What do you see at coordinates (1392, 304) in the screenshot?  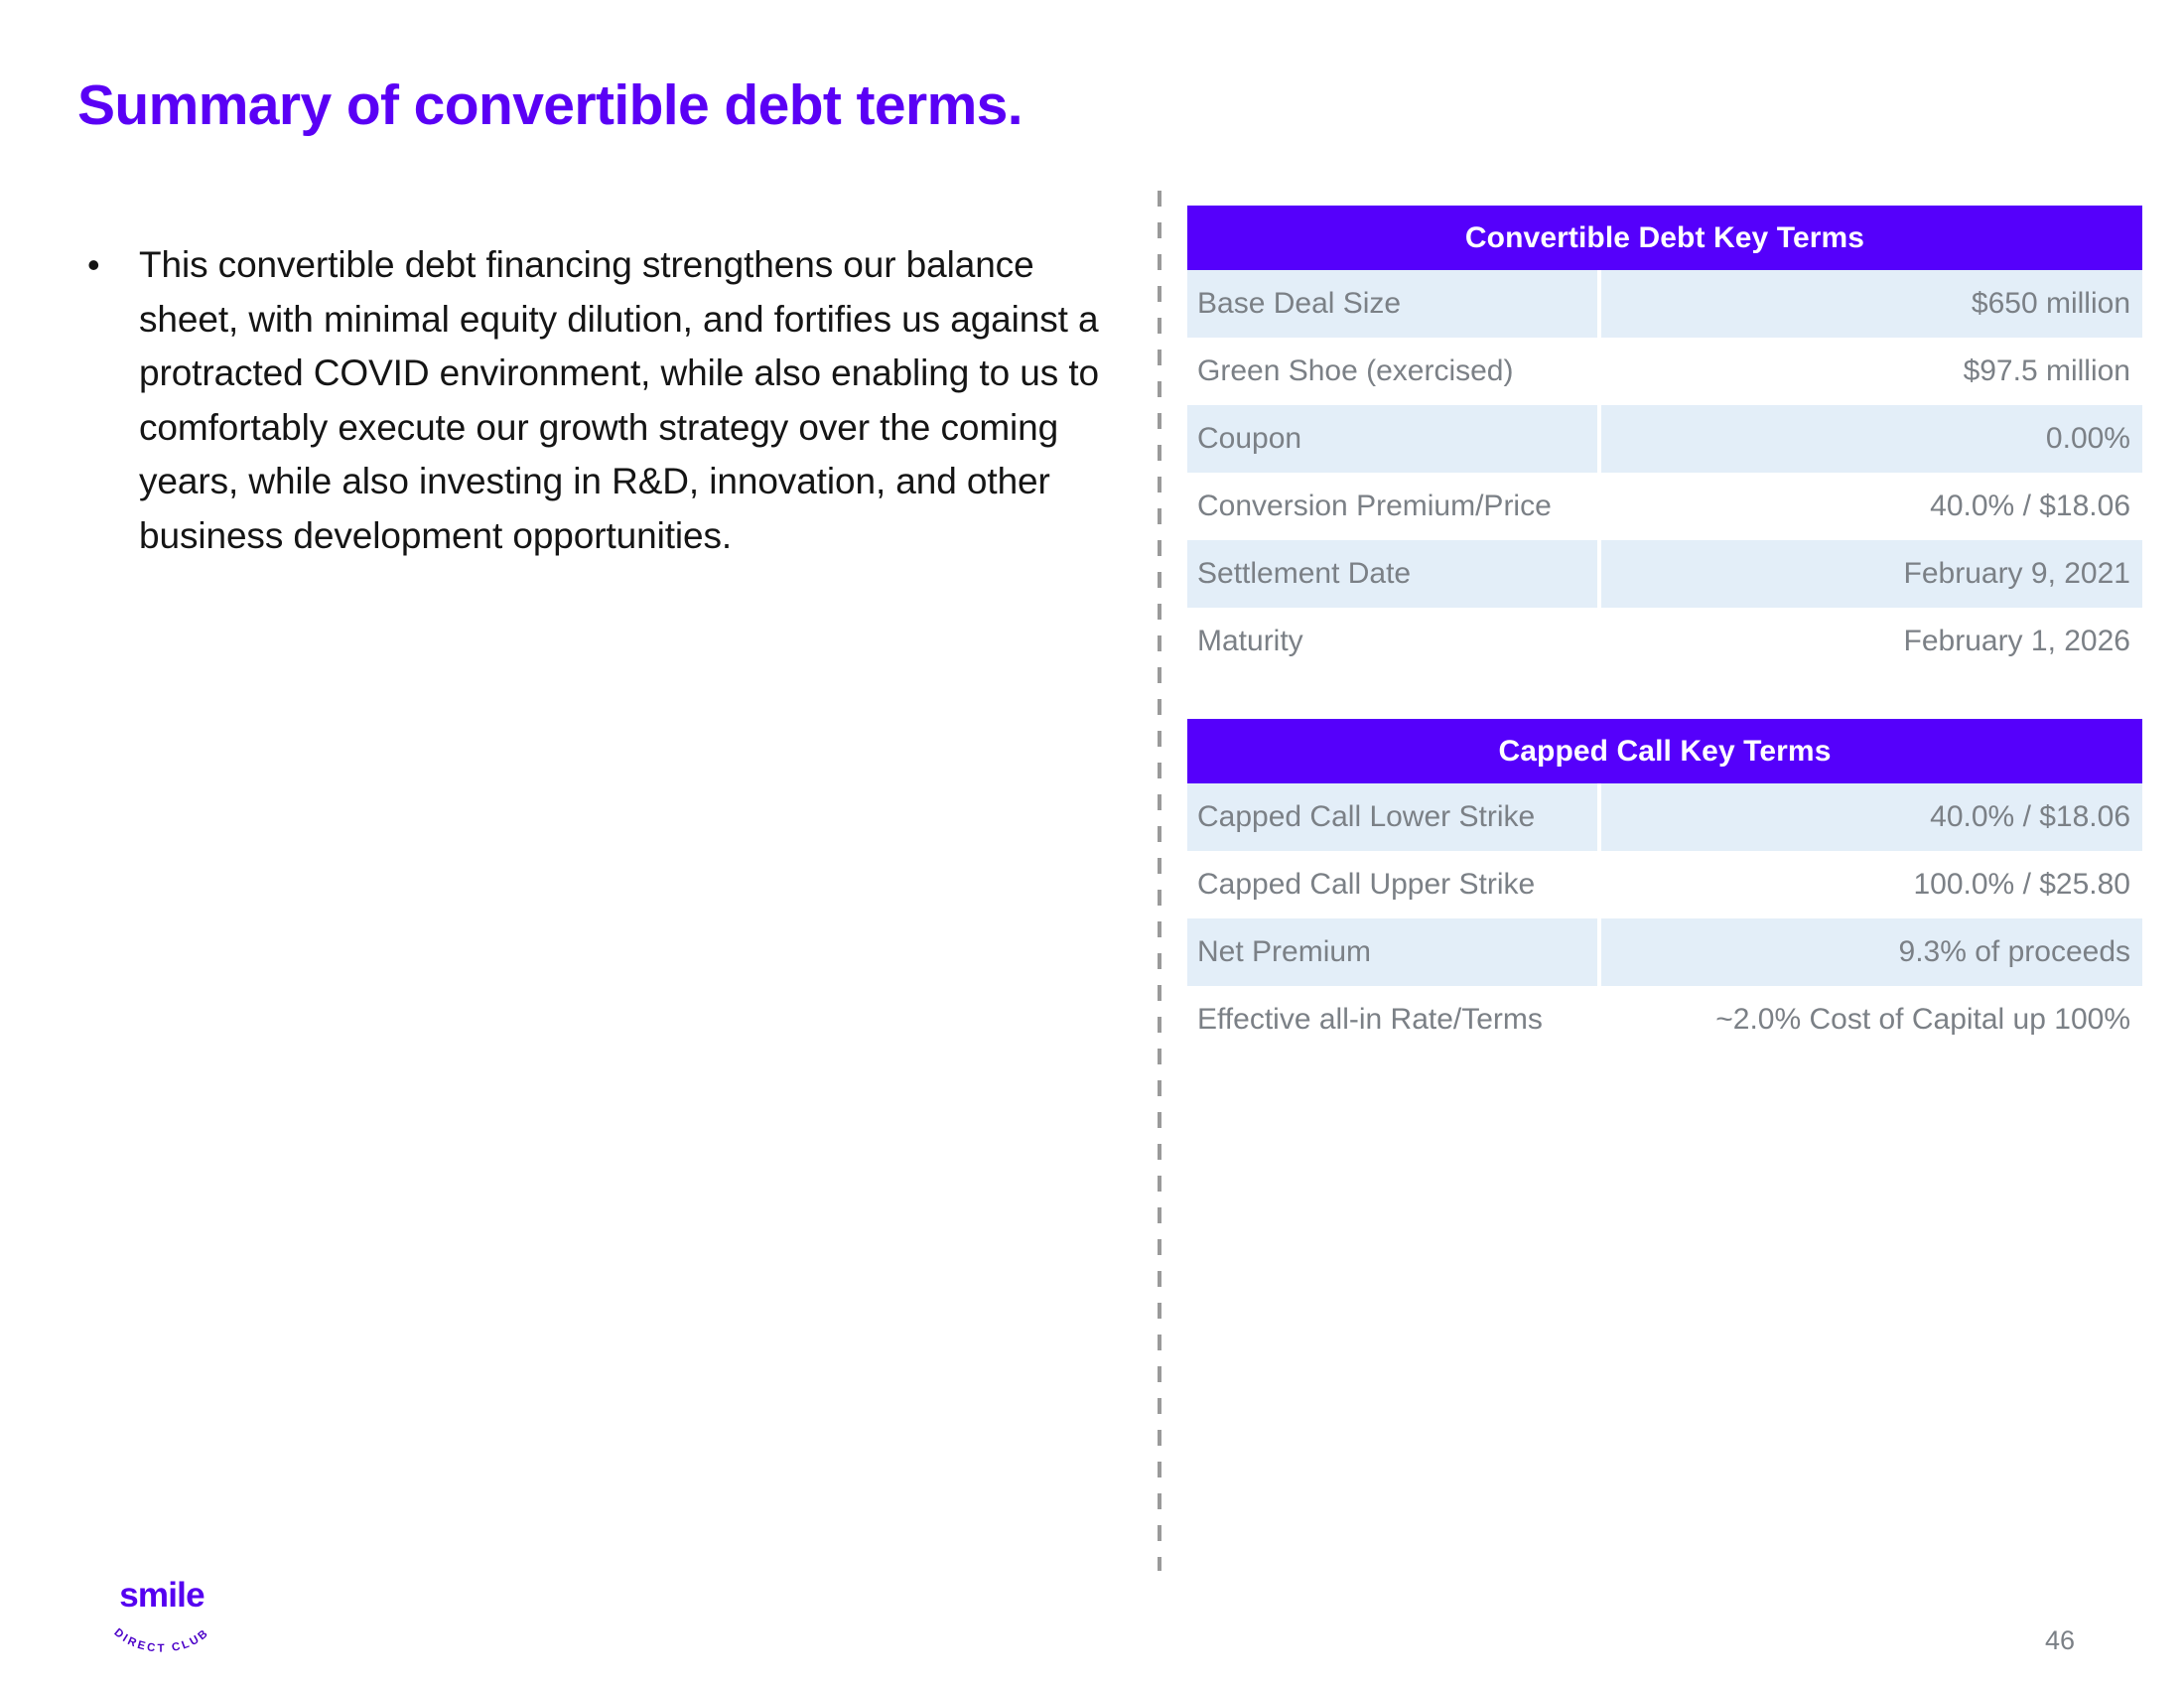 I see `row-label: Base Deal Size` at bounding box center [1392, 304].